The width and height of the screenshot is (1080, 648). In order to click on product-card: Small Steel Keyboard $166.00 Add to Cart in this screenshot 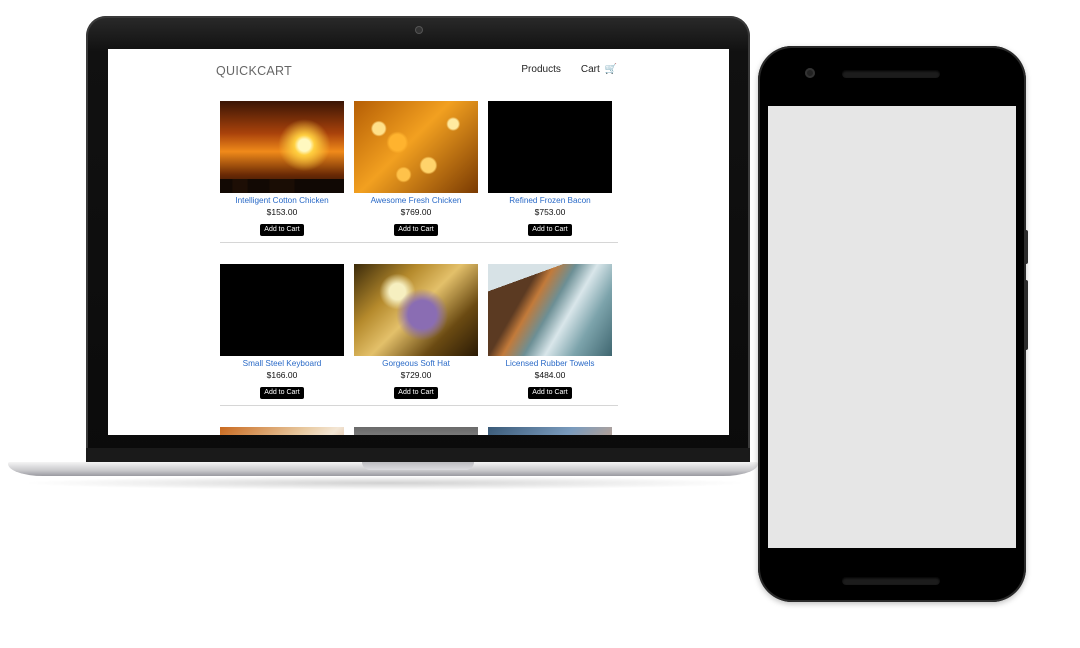, I will do `click(282, 331)`.